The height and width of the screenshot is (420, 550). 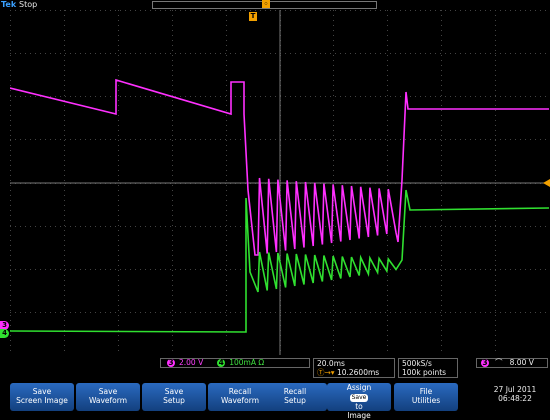 I want to click on softkey-line1: File, so click(x=426, y=391).